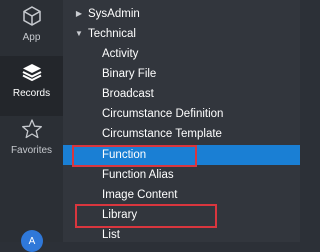 The image size is (320, 252). What do you see at coordinates (181, 175) in the screenshot?
I see `tree-item-function-alias: Function Alias` at bounding box center [181, 175].